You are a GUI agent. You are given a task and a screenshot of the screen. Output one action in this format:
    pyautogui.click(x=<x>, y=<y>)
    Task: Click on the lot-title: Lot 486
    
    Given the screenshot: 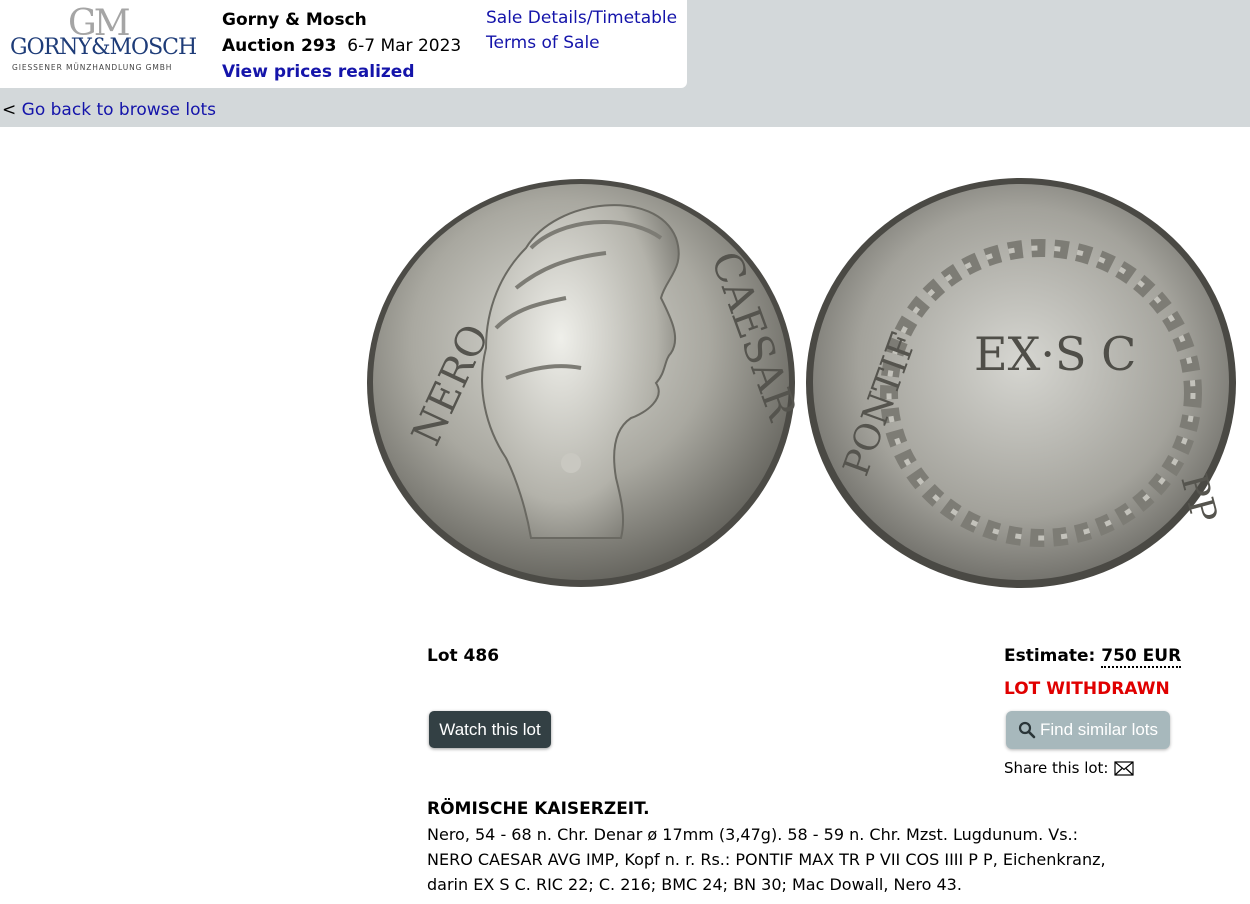 What is the action you would take?
    pyautogui.click(x=463, y=656)
    